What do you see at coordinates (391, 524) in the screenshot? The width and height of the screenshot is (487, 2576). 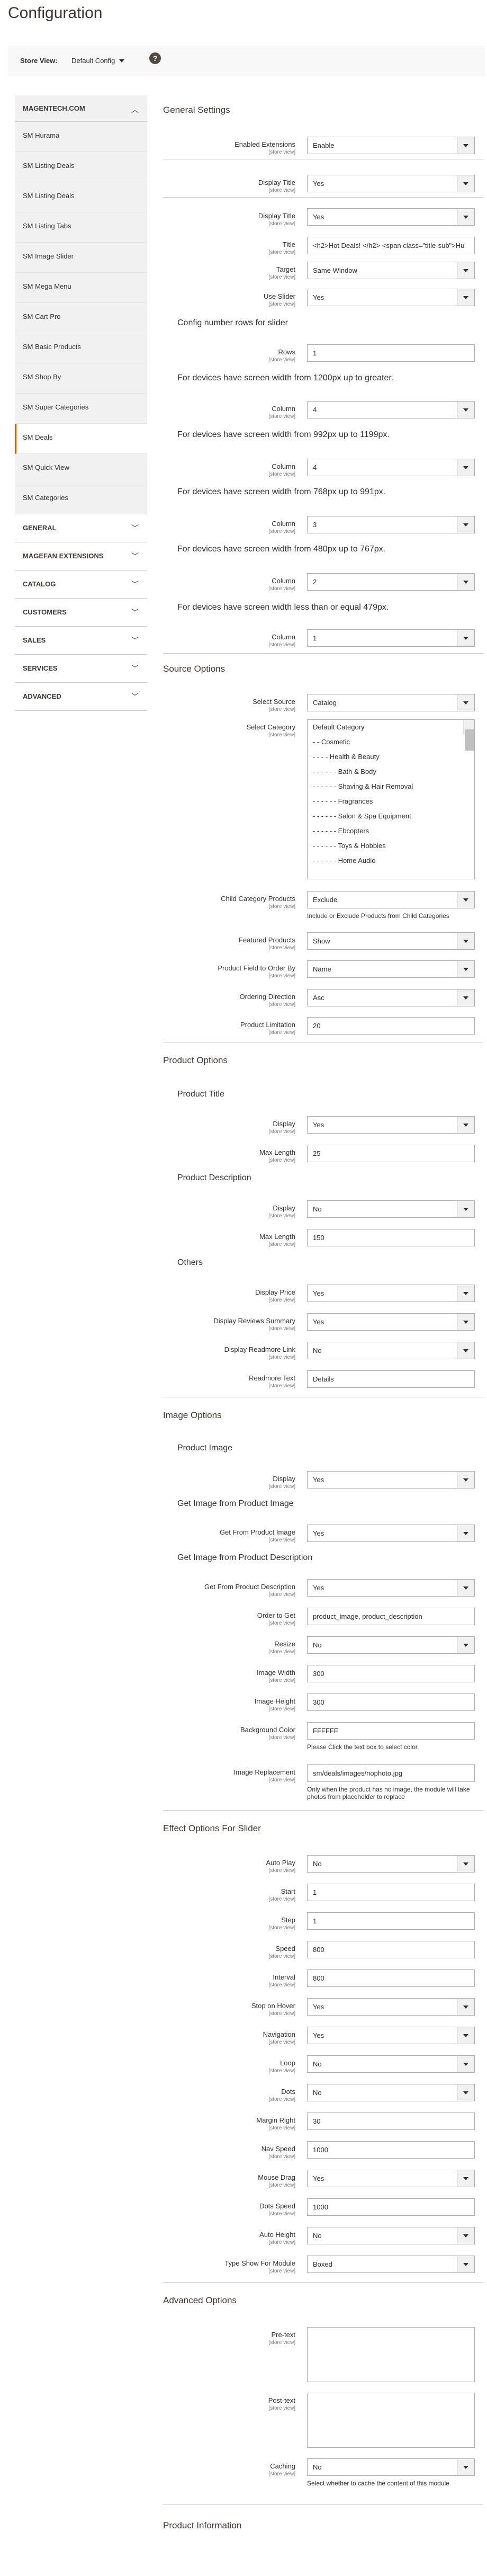 I see `select-col768: 3` at bounding box center [391, 524].